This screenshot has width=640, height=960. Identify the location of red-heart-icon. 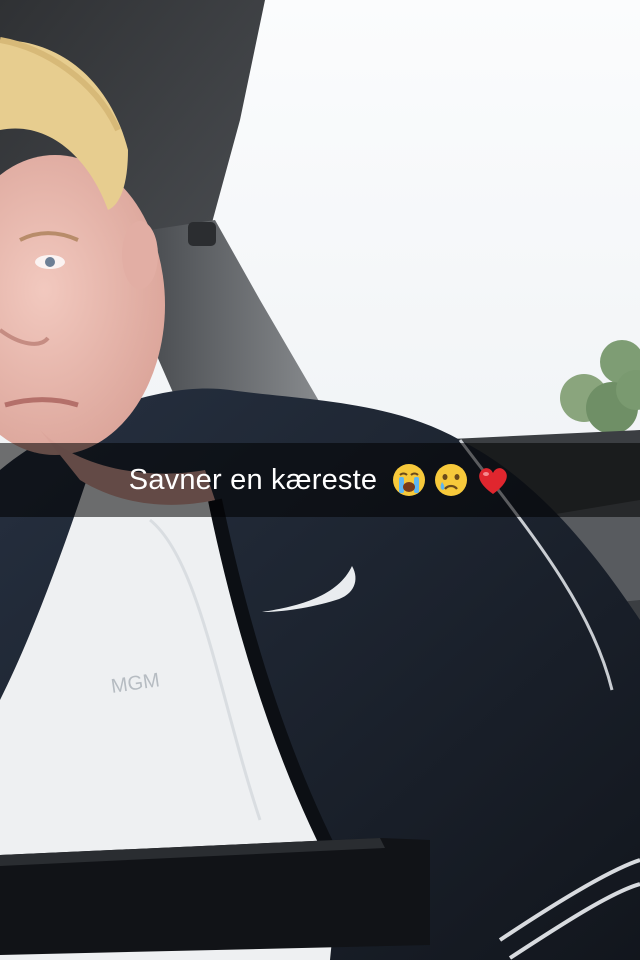
(493, 480).